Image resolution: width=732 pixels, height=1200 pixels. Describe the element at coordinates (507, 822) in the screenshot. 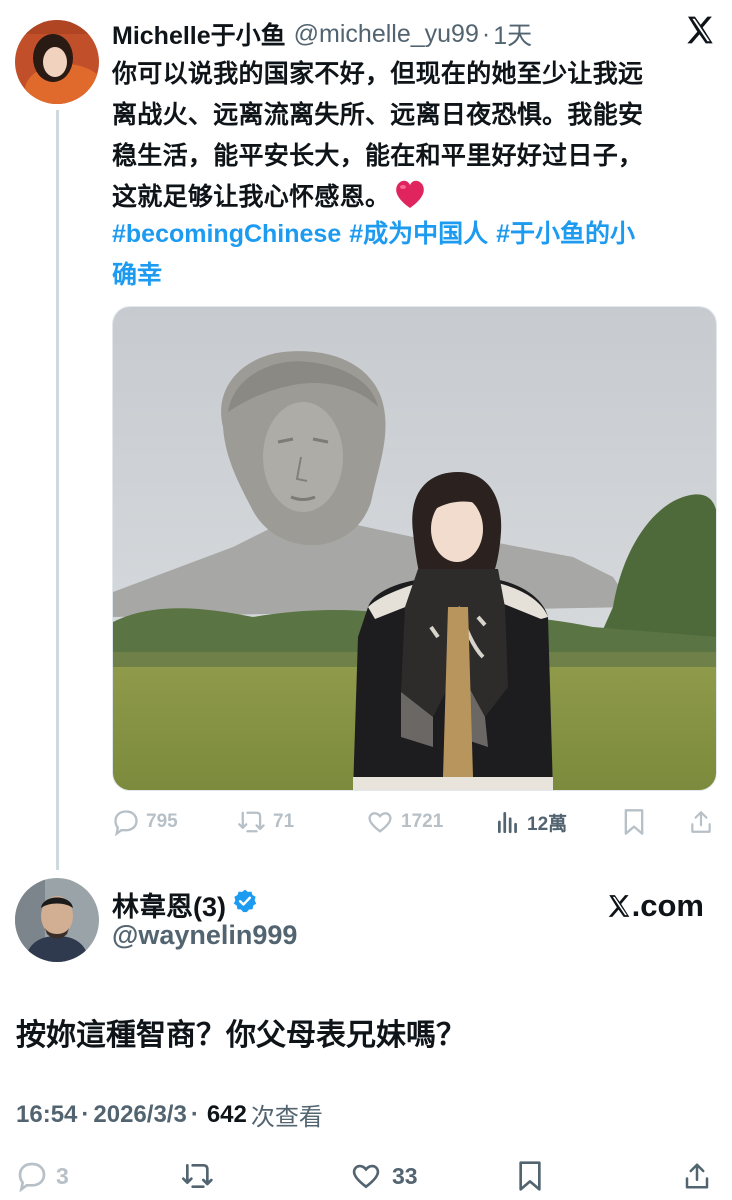

I see `views-icon` at that location.